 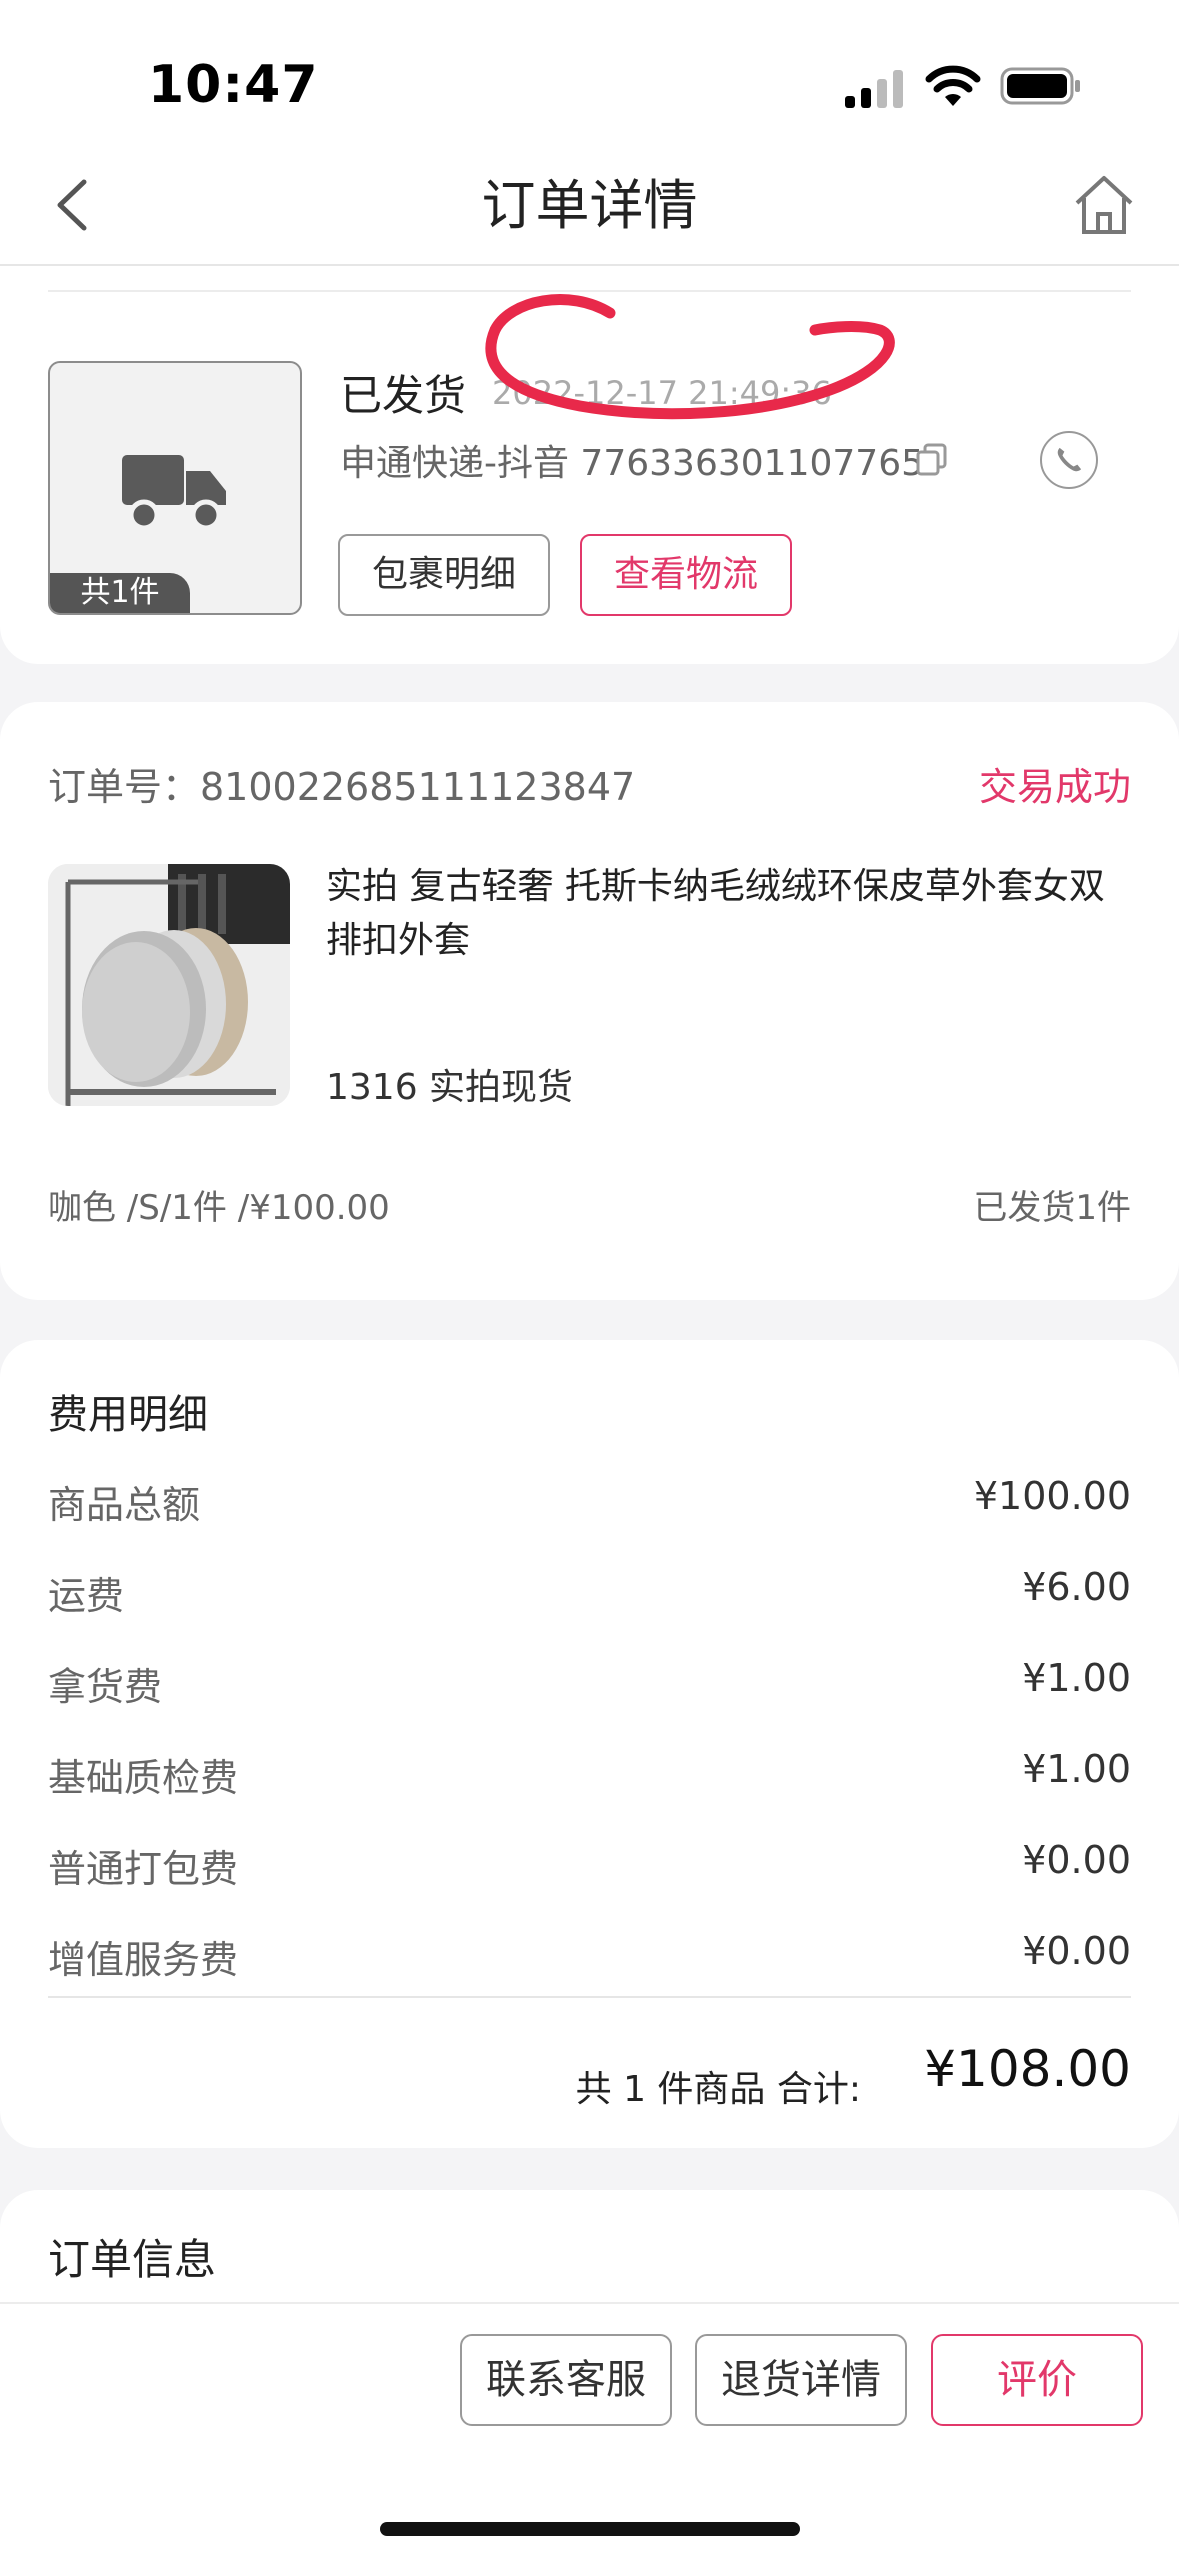 I want to click on page-title: 订单详情, so click(x=589, y=205).